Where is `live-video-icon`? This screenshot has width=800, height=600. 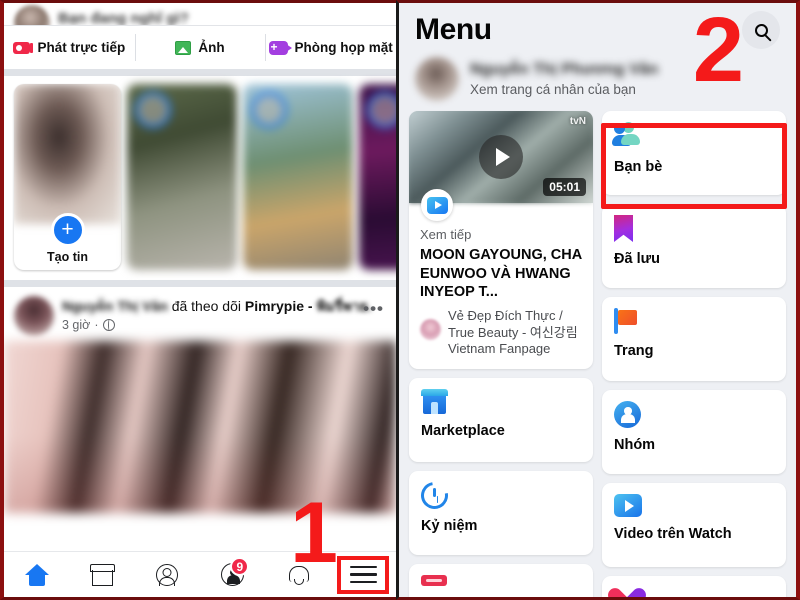 live-video-icon is located at coordinates (23, 47).